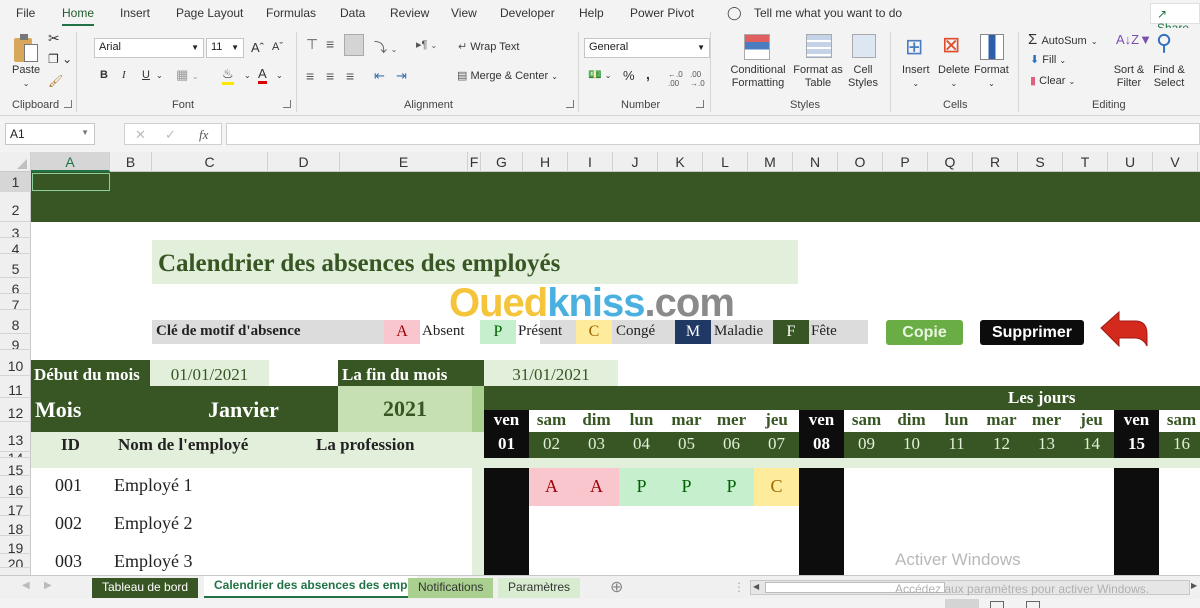  I want to click on column-header-a: A, so click(70, 162).